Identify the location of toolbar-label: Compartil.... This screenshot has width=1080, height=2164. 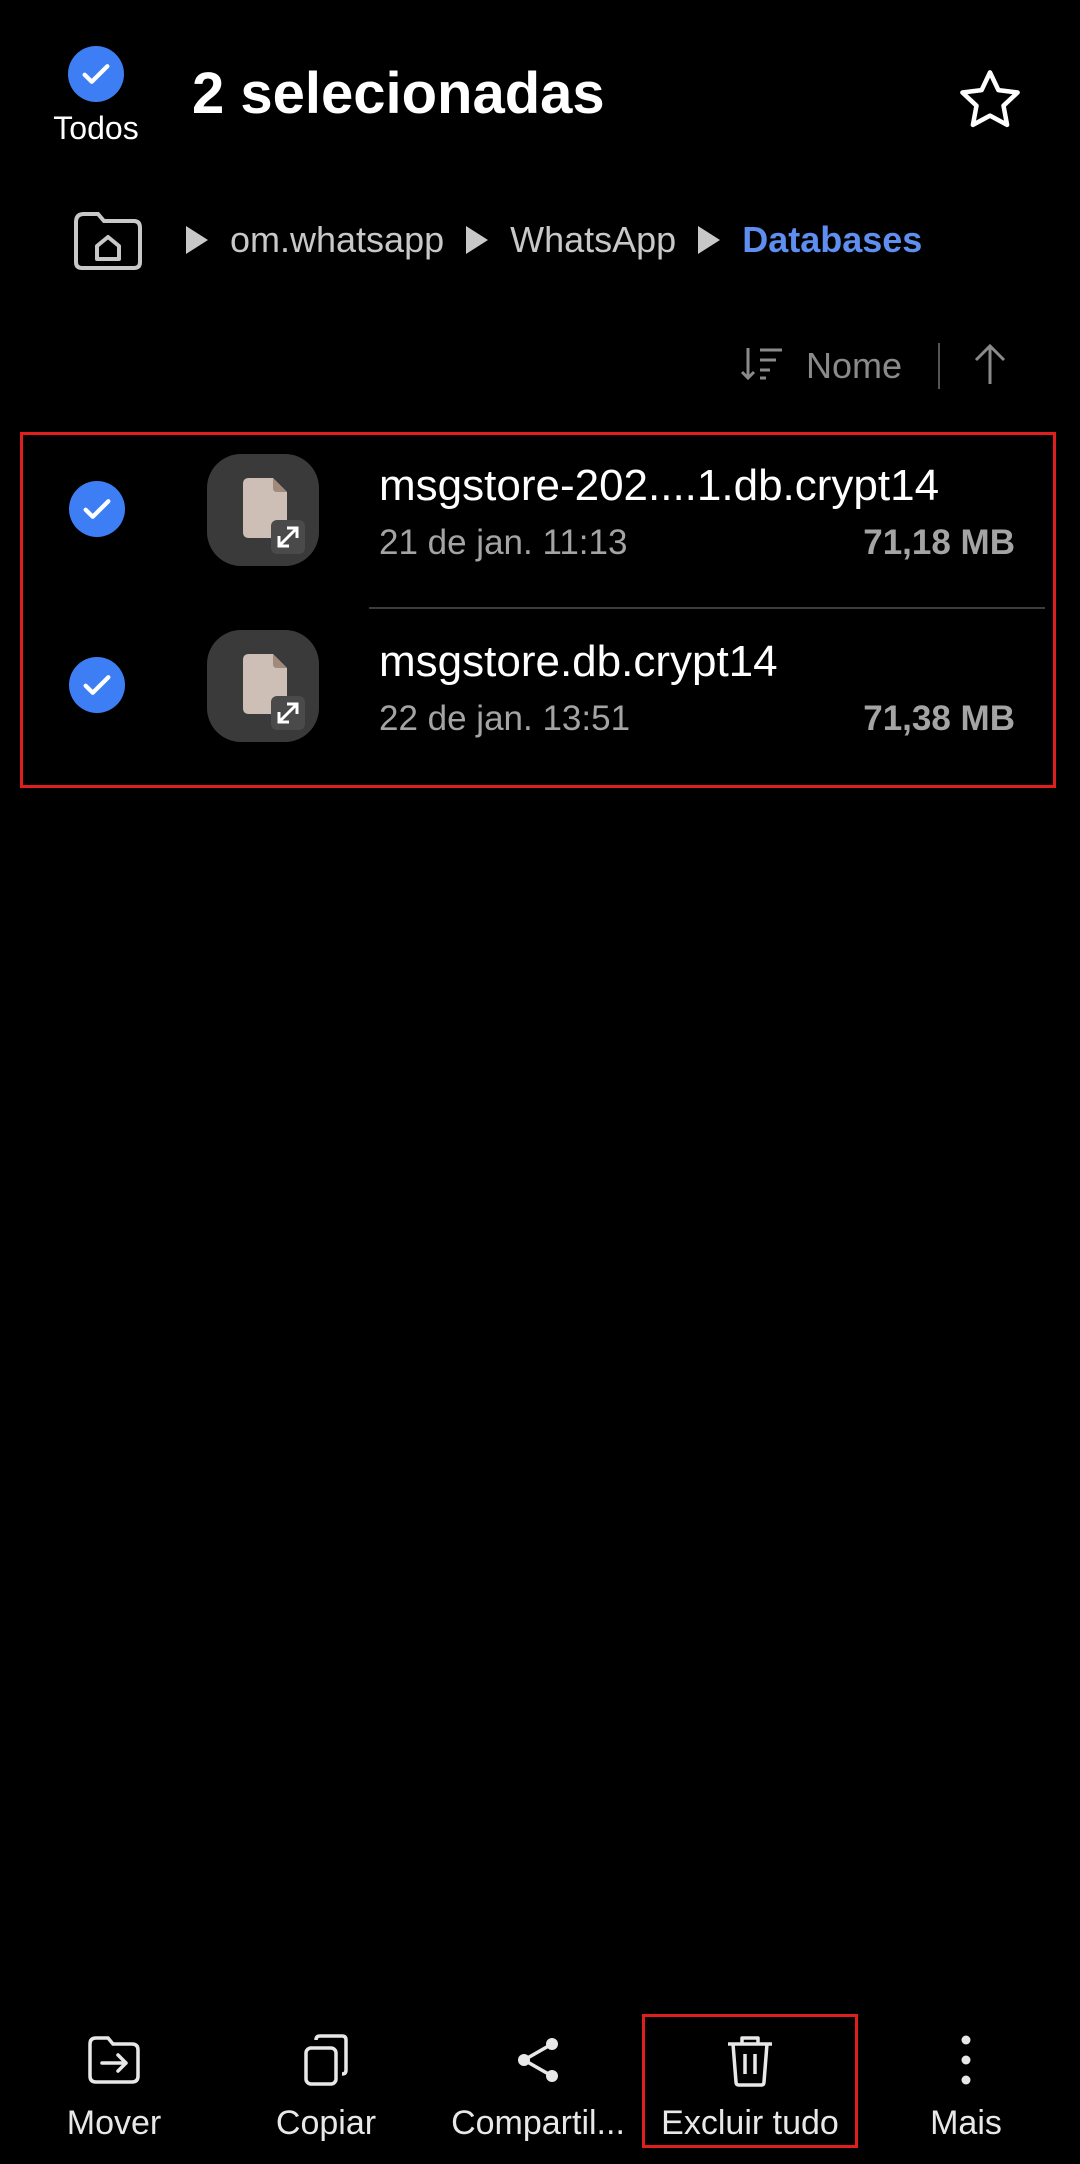
(538, 2123).